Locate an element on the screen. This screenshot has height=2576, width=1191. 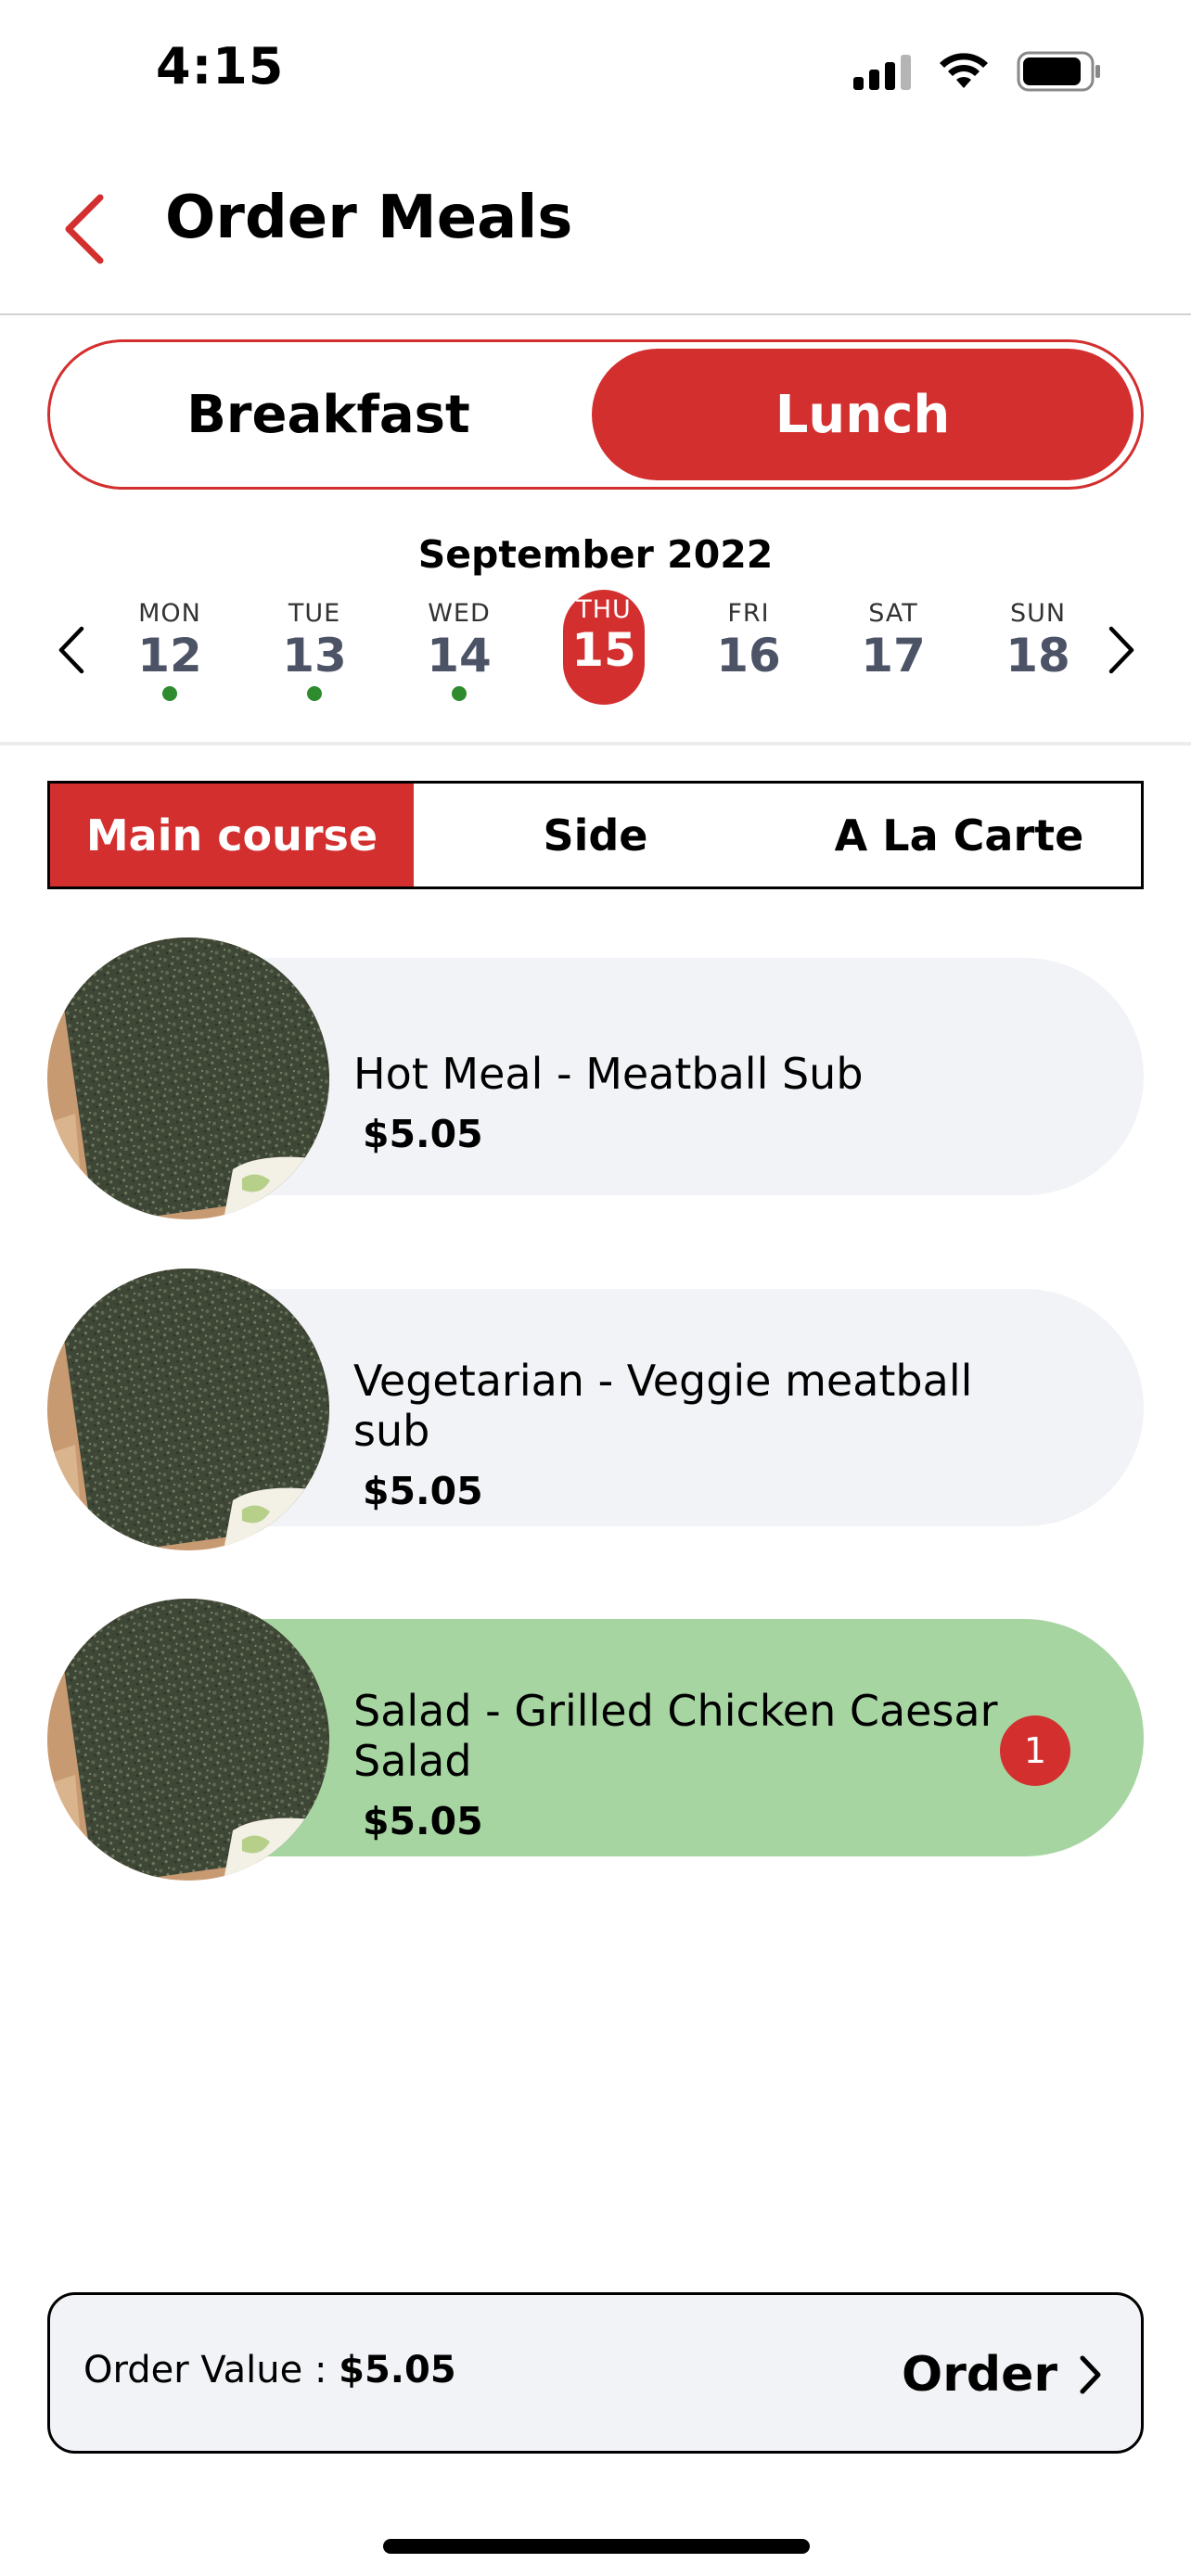
next-week-chevron-icon is located at coordinates (1118, 650).